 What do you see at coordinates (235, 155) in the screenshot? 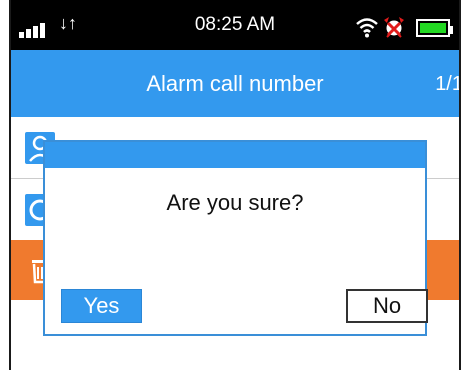
I see `dialog-header` at bounding box center [235, 155].